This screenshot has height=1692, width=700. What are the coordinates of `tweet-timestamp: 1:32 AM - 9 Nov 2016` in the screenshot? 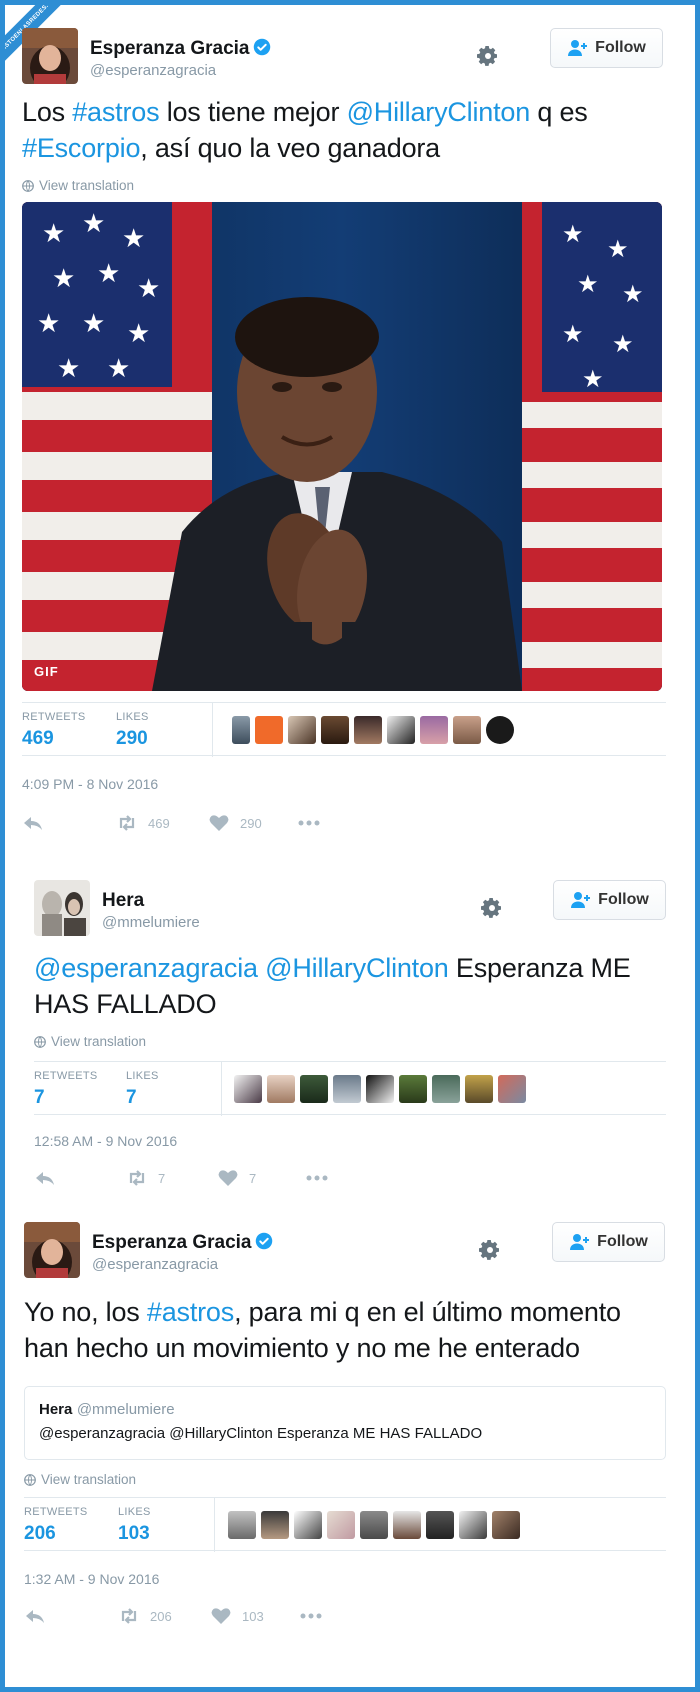 It's located at (345, 1579).